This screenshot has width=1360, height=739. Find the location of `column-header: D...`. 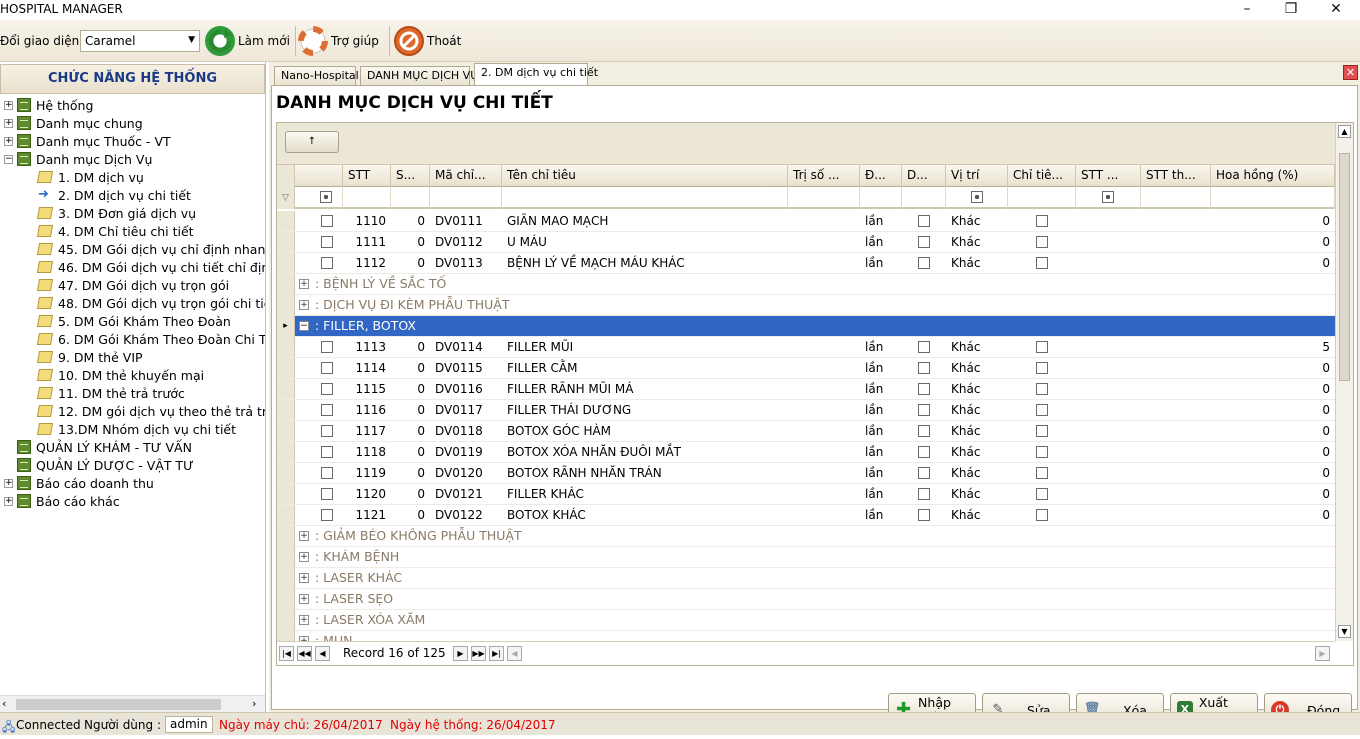

column-header: D... is located at coordinates (924, 176).